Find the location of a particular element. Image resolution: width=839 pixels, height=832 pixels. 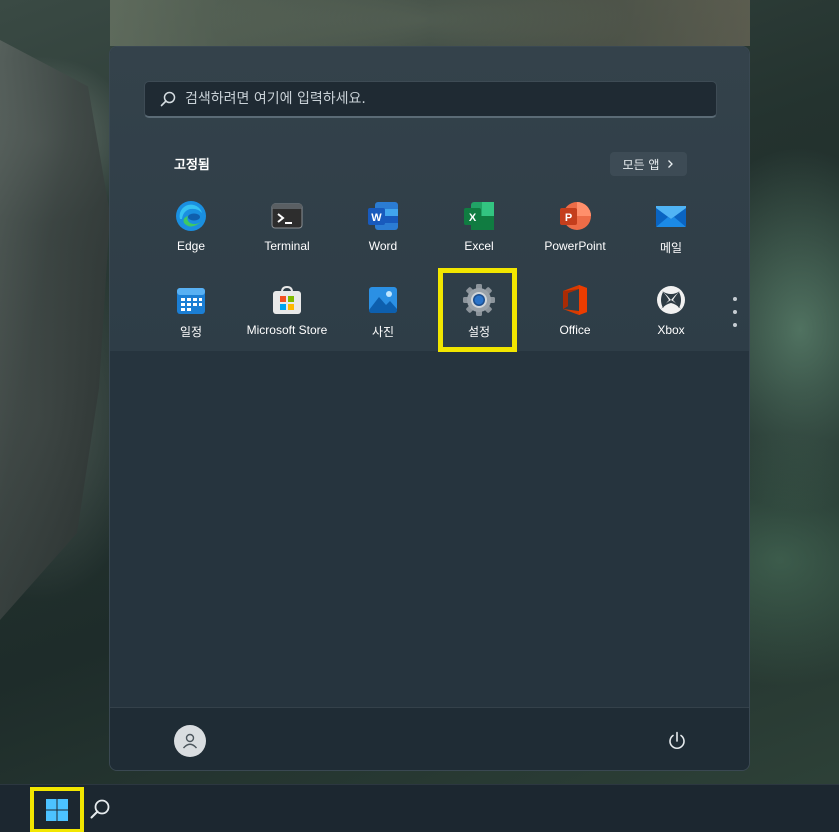

store-icon is located at coordinates (287, 299).